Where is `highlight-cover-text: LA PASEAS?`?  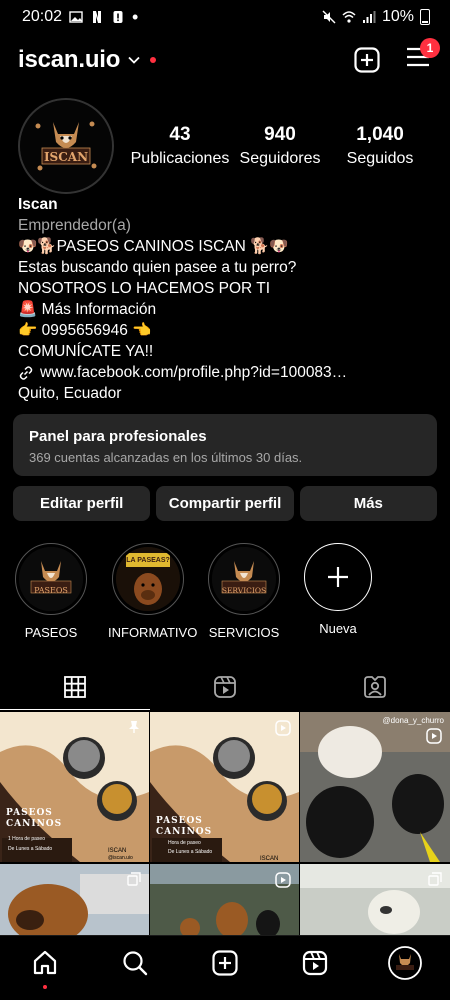 highlight-cover-text: LA PASEAS? is located at coordinates (148, 560).